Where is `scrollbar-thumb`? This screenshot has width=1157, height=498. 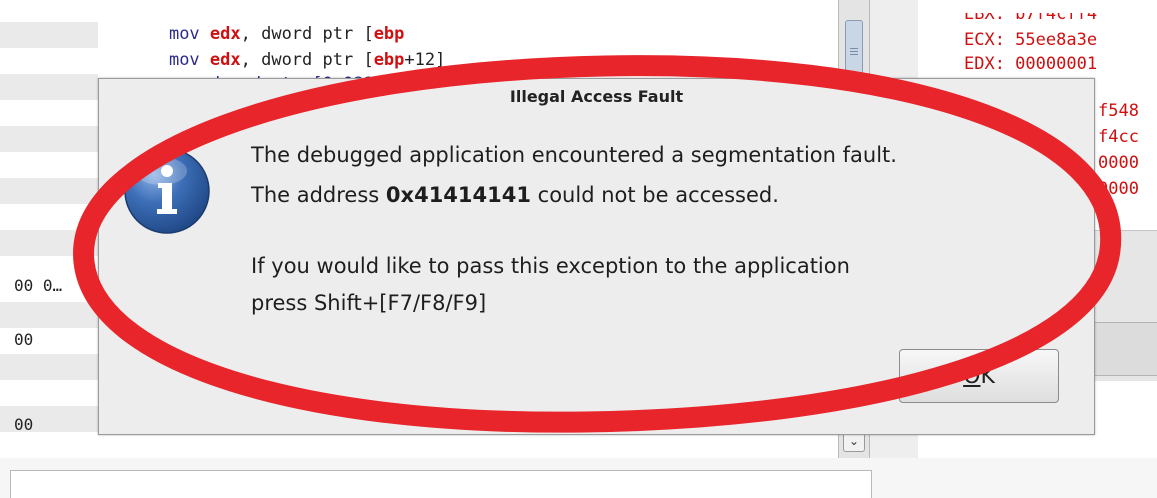
scrollbar-thumb is located at coordinates (854, 51).